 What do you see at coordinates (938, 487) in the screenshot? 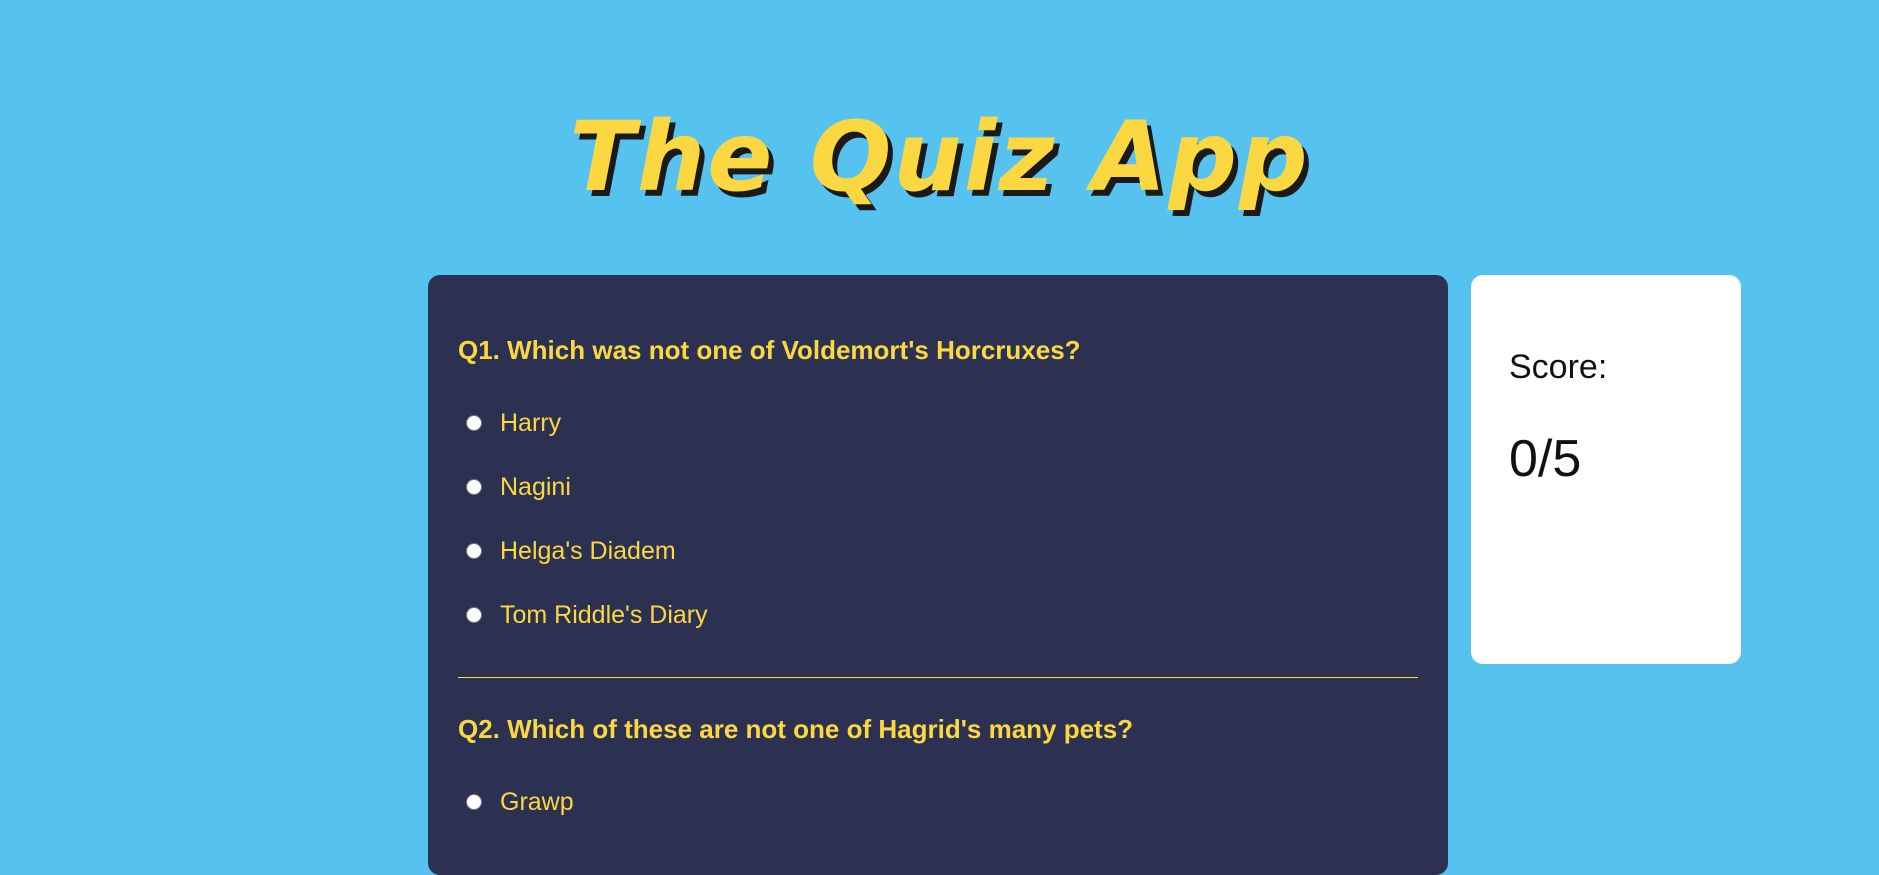
I see `answer-option: Nagini` at bounding box center [938, 487].